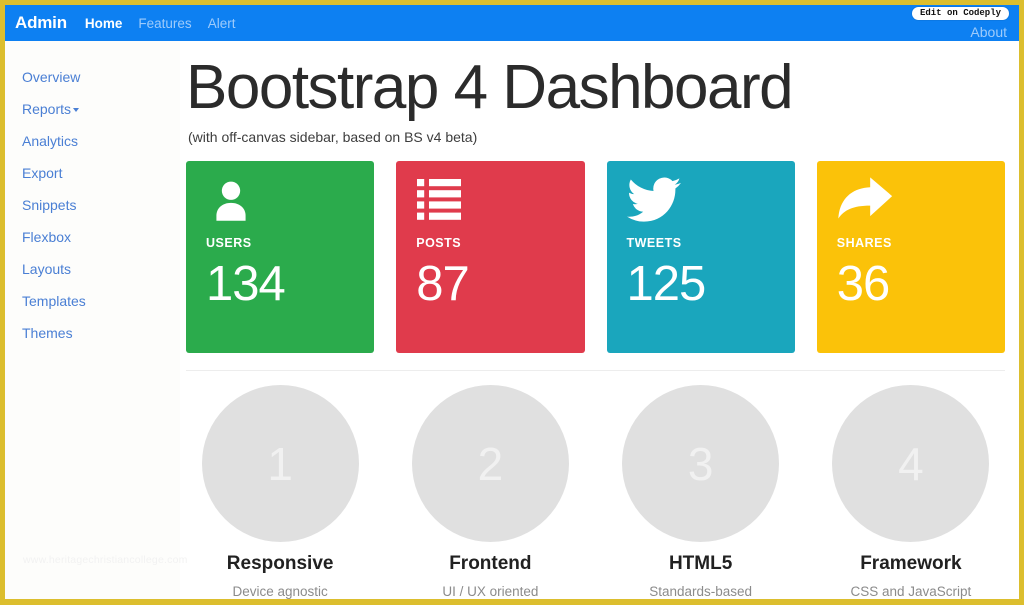 The width and height of the screenshot is (1024, 605). What do you see at coordinates (164, 23) in the screenshot?
I see `nav-link-features: Features` at bounding box center [164, 23].